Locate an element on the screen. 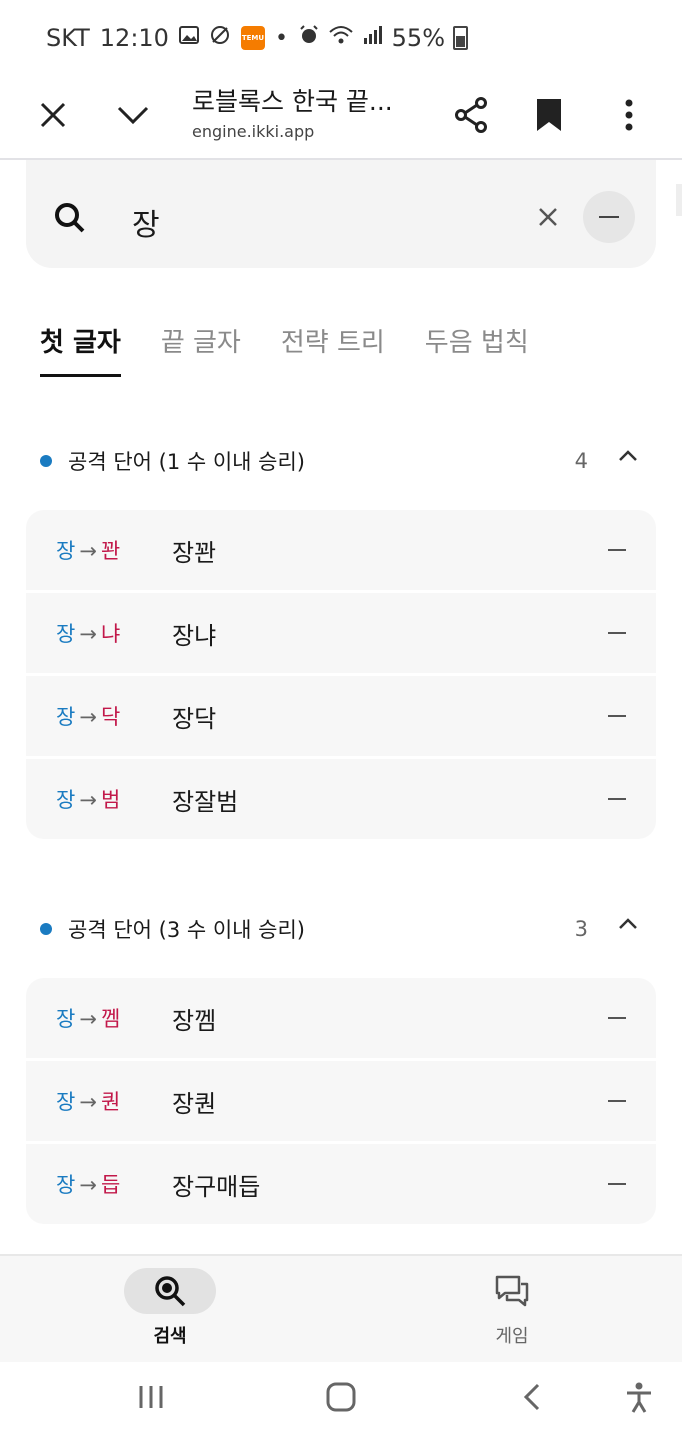  last-letter: 닥 is located at coordinates (110, 717).